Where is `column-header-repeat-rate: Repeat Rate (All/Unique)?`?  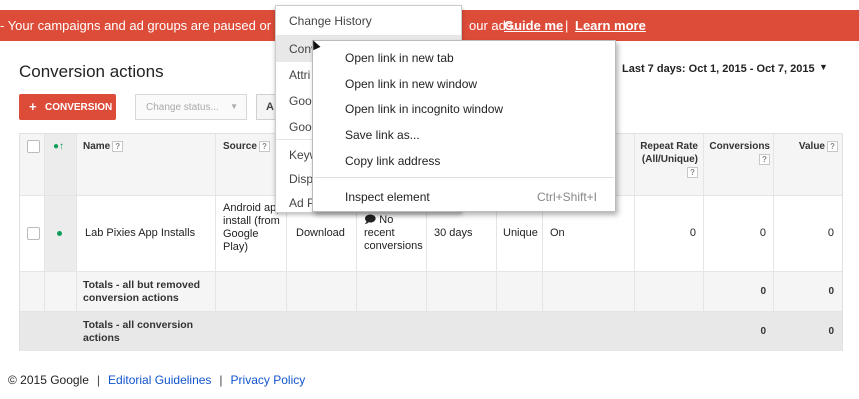 column-header-repeat-rate: Repeat Rate (All/Unique)? is located at coordinates (668, 159).